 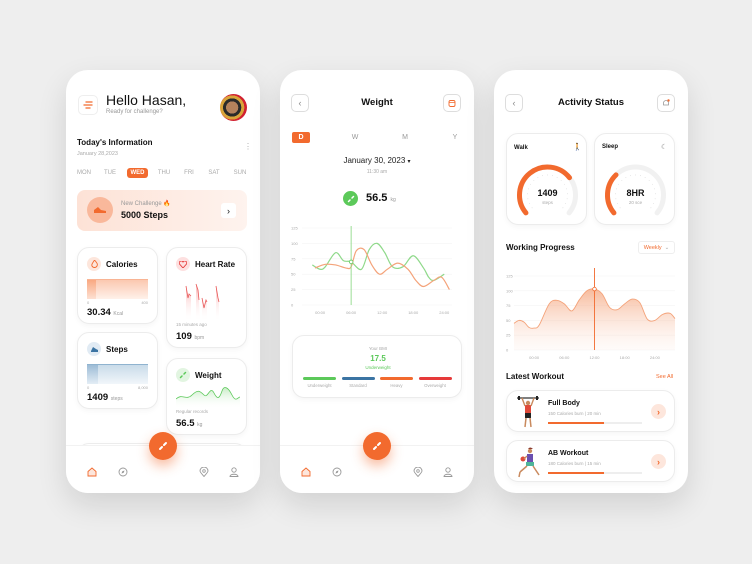 What do you see at coordinates (590, 461) in the screenshot?
I see `workout-card: AB Workout 180 Calories burn | 15 min ›` at bounding box center [590, 461].